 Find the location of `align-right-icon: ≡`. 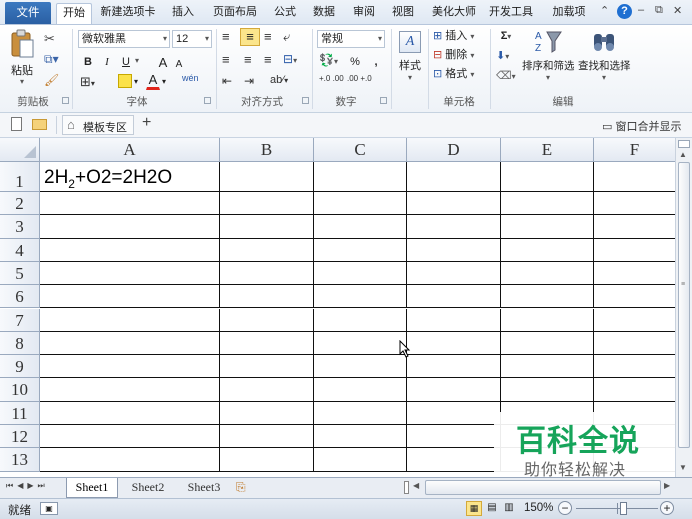

align-right-icon: ≡ is located at coordinates (268, 59).